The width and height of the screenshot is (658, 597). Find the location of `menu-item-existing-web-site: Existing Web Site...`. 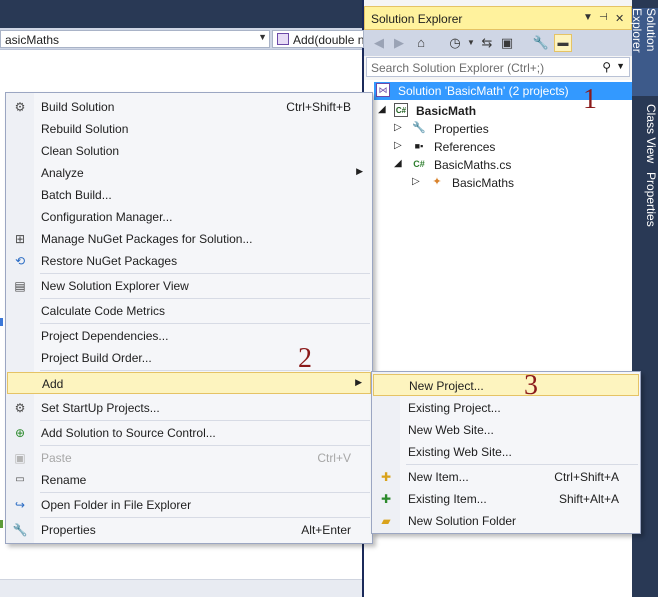

menu-item-existing-web-site: Existing Web Site... is located at coordinates (506, 452).